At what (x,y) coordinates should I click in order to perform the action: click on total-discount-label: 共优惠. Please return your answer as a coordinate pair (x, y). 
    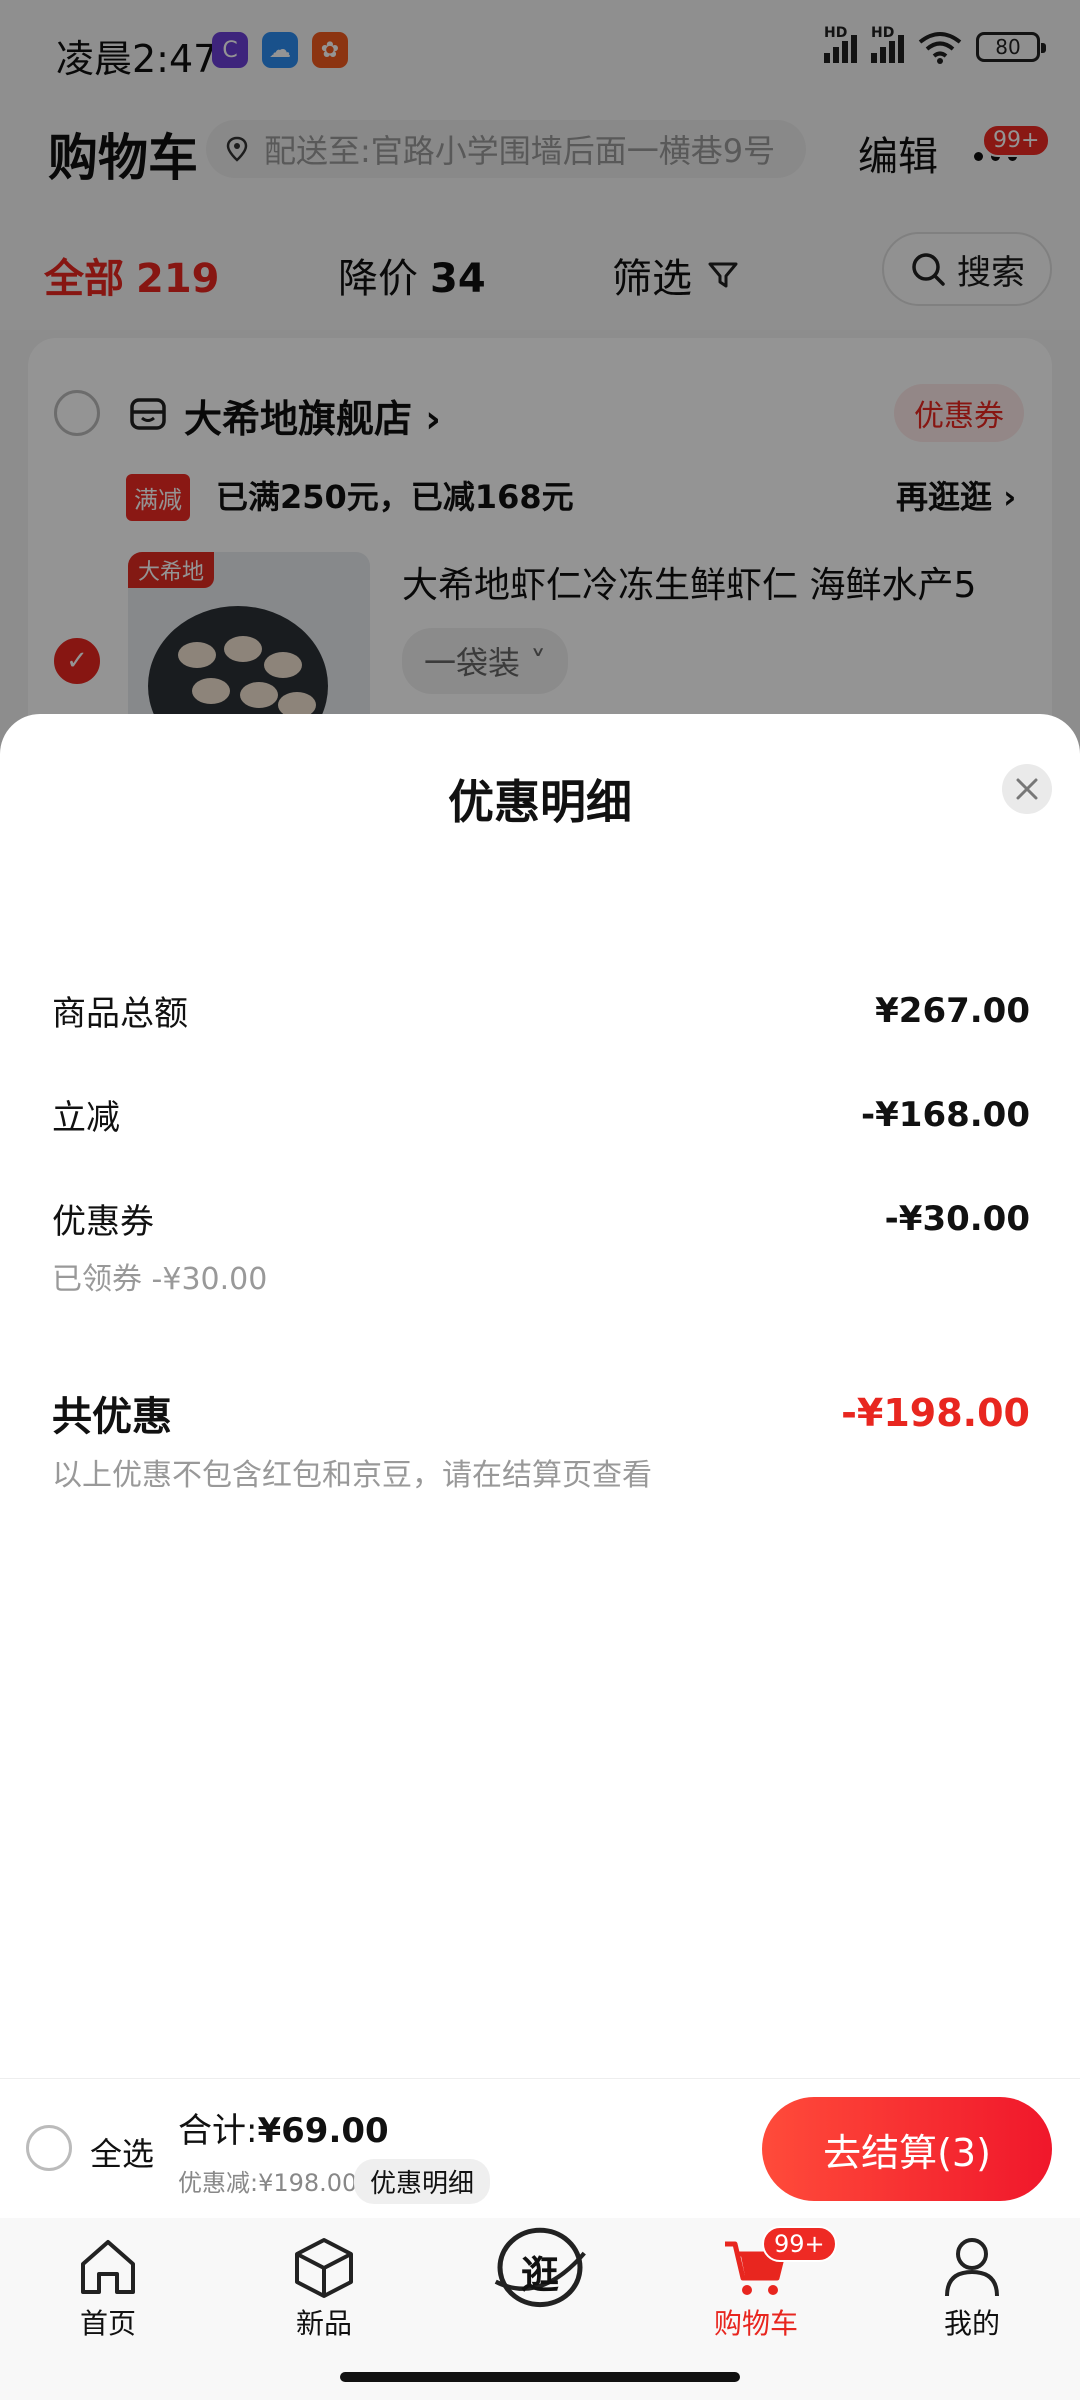
    Looking at the image, I should click on (112, 1417).